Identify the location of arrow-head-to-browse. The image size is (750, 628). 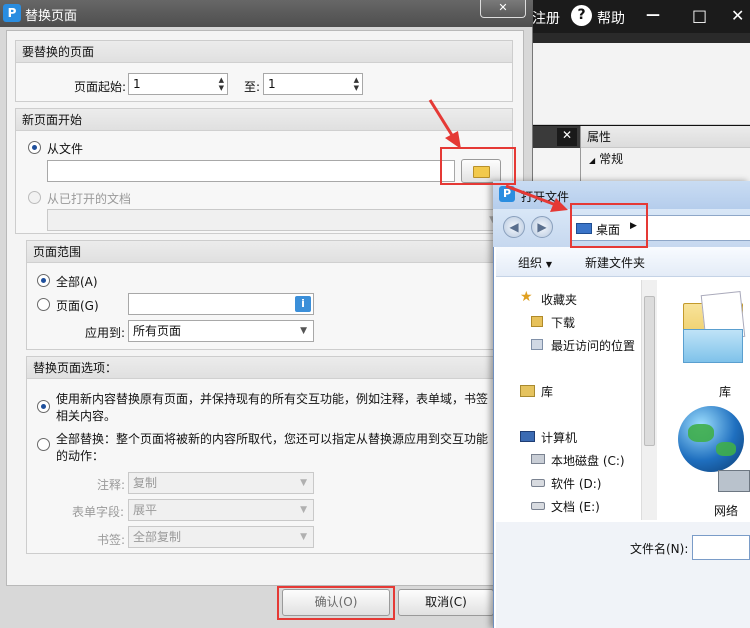
(453, 140).